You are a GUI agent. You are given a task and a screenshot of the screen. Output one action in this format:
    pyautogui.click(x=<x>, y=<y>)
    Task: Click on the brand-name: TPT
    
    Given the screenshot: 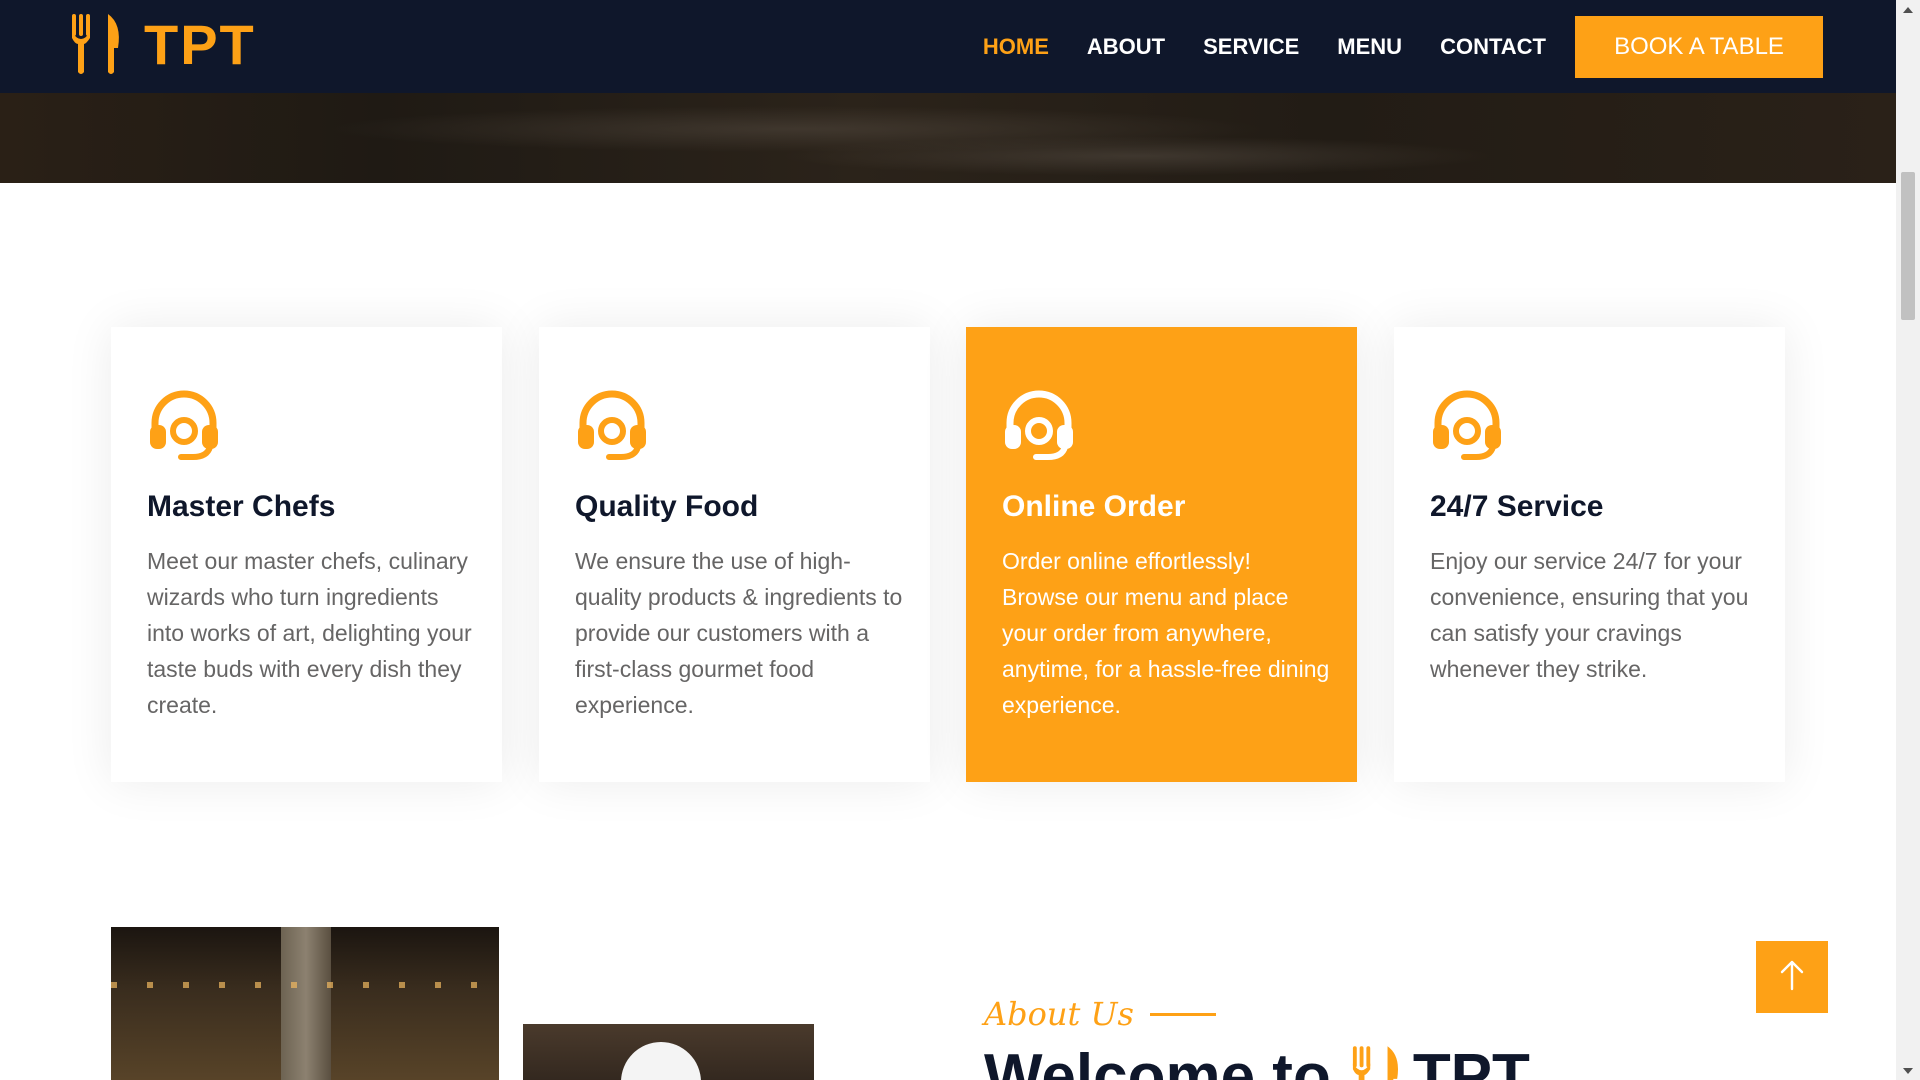 What is the action you would take?
    pyautogui.click(x=200, y=44)
    